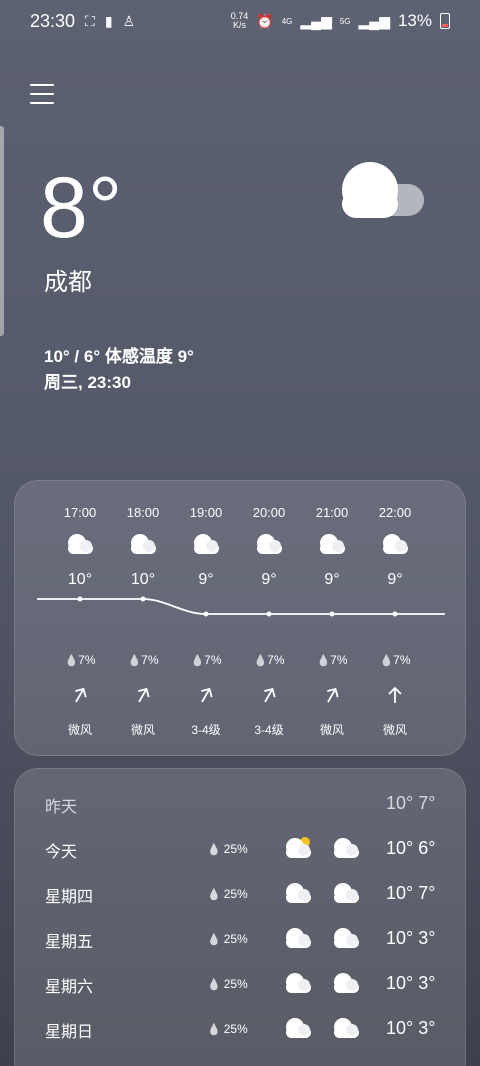 Image resolution: width=480 pixels, height=1066 pixels. I want to click on alarm-icon: ⏰, so click(265, 20).